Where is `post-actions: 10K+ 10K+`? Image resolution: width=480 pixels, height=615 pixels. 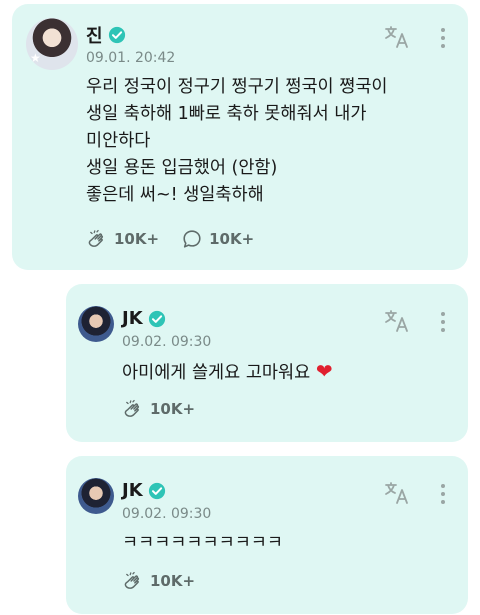 post-actions: 10K+ 10K+ is located at coordinates (170, 239).